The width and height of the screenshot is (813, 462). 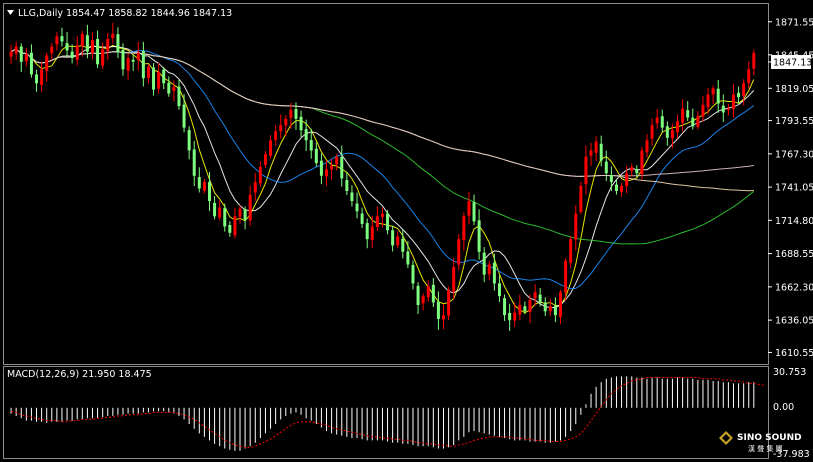 I want to click on price-tick-label: 1871.55, so click(x=794, y=22).